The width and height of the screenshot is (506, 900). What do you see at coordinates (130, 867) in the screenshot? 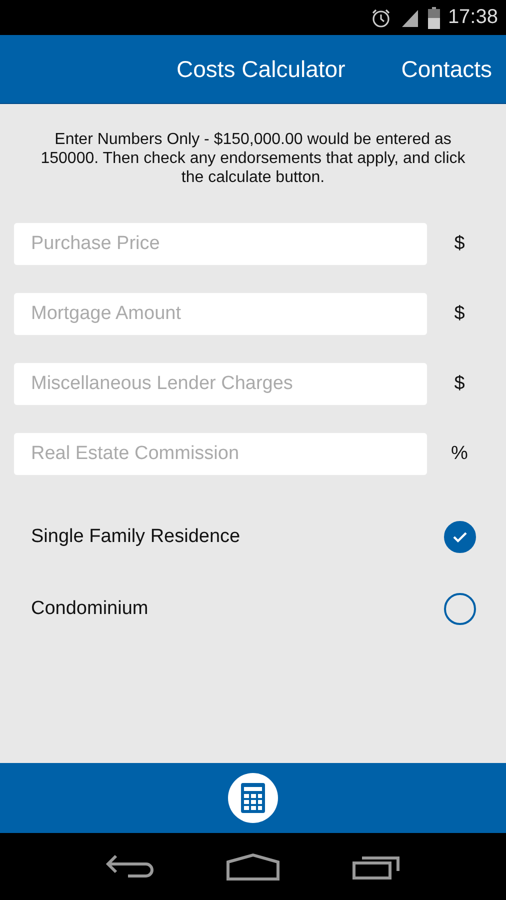
I see `back-icon` at bounding box center [130, 867].